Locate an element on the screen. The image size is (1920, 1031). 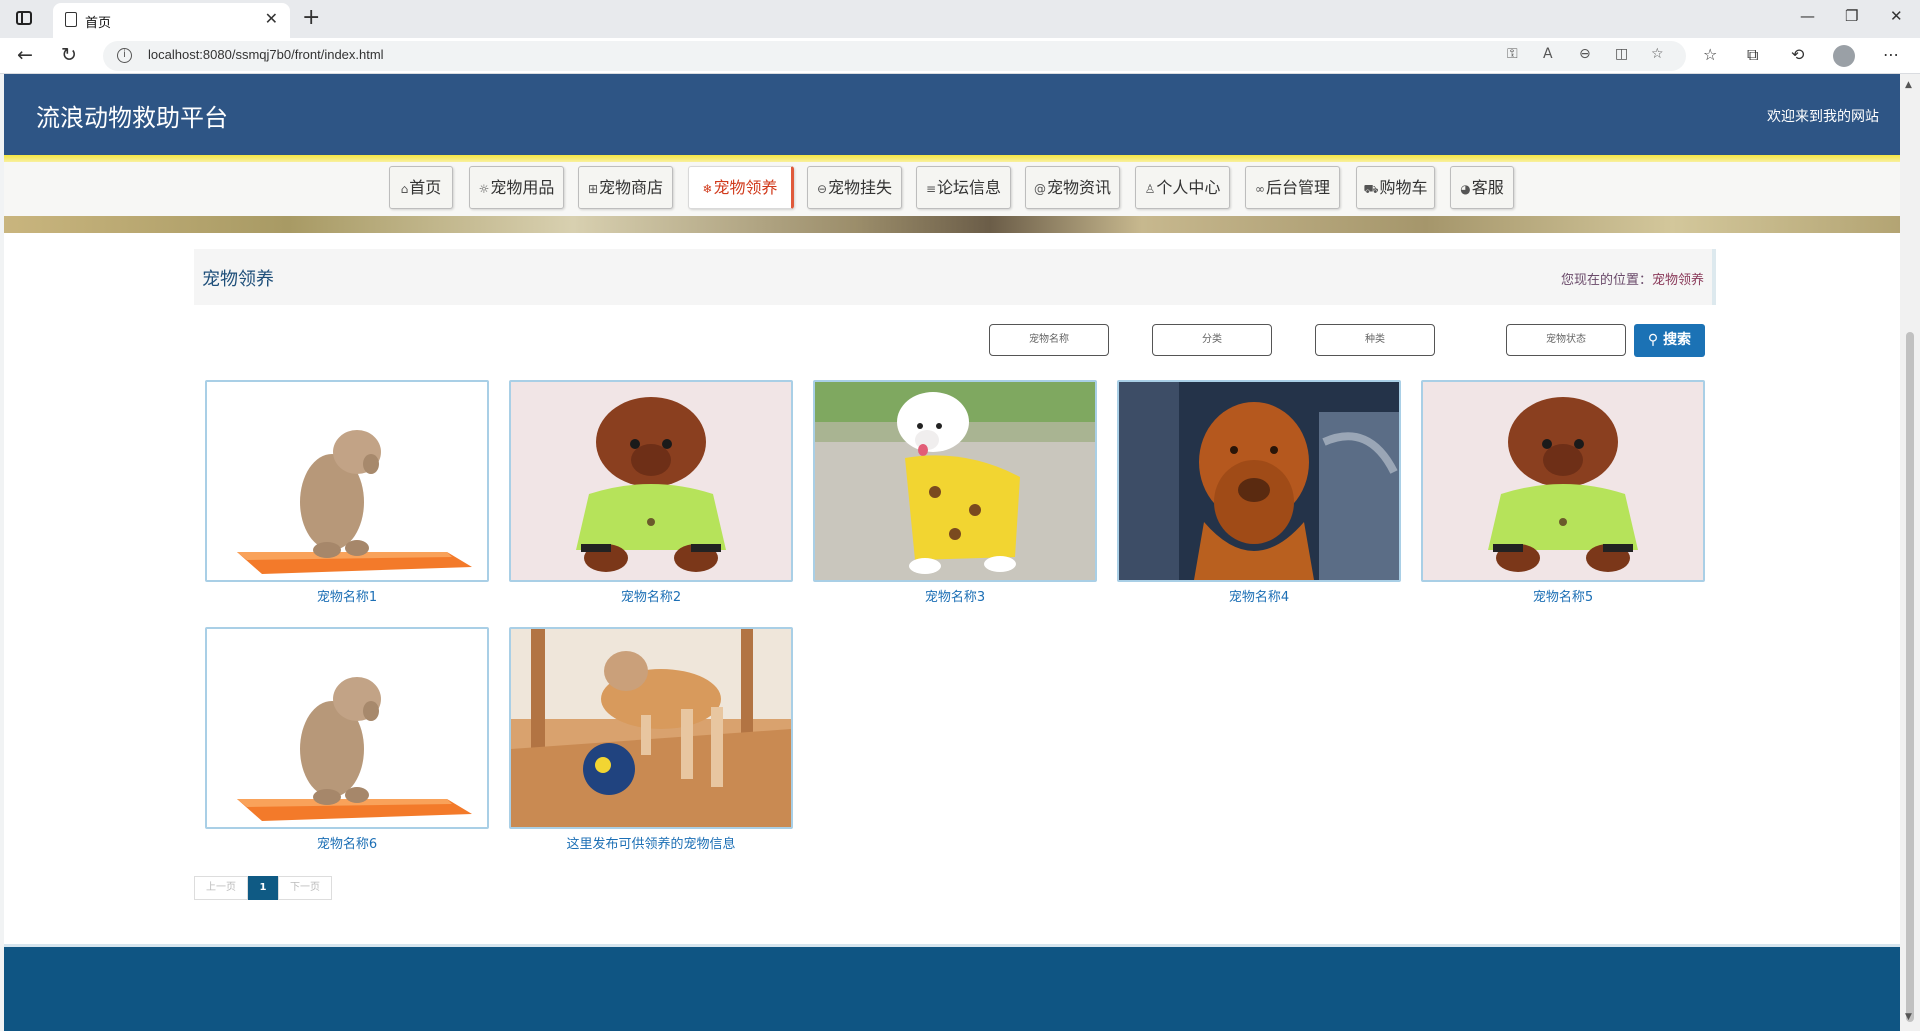
breadcrumb-prefix: 您现在的位置： is located at coordinates (1606, 280).